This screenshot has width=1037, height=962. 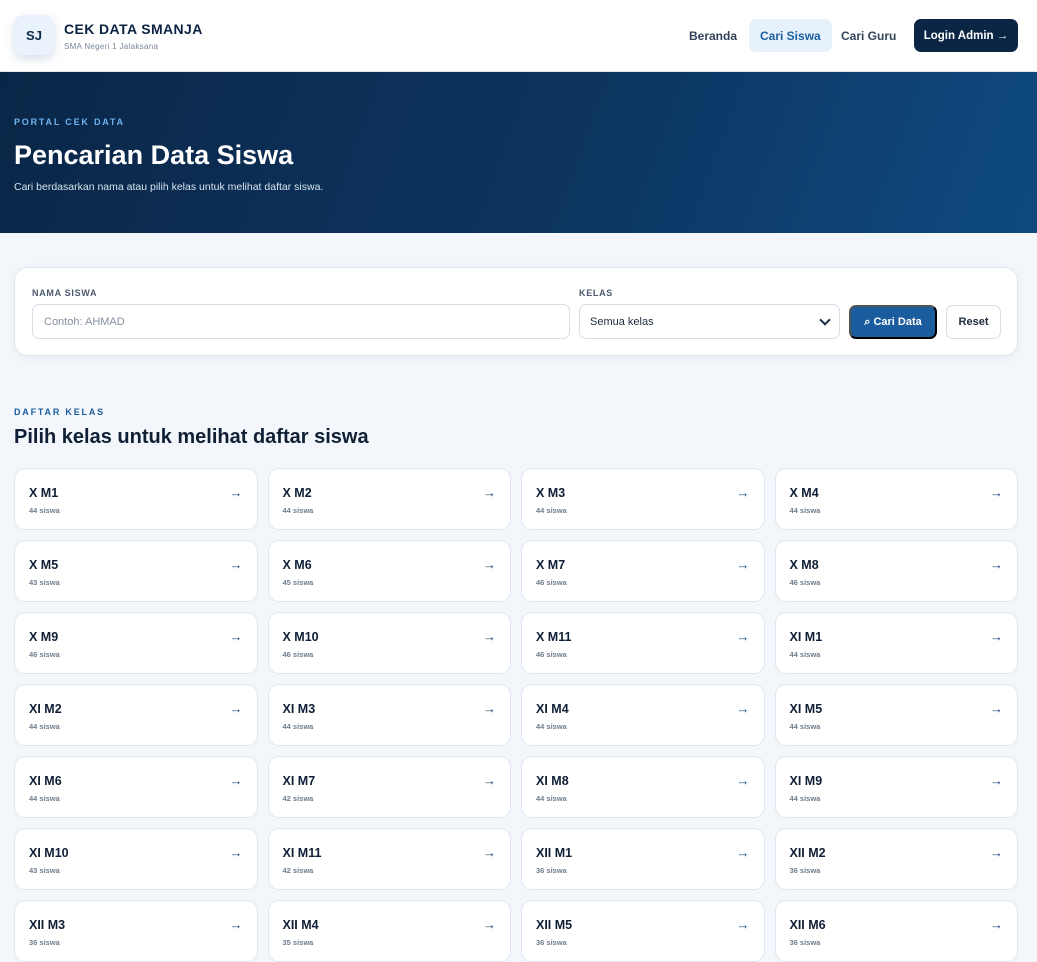 I want to click on nav-beranda: Beranda, so click(x=713, y=35).